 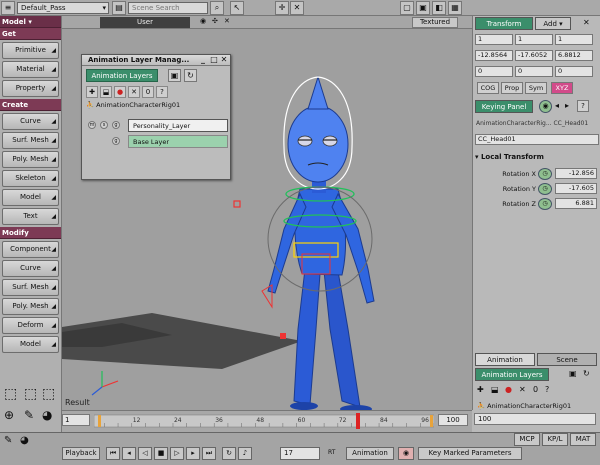 What do you see at coordinates (63, 8) in the screenshot?
I see `pass-dropdown: Default_Pass ▾` at bounding box center [63, 8].